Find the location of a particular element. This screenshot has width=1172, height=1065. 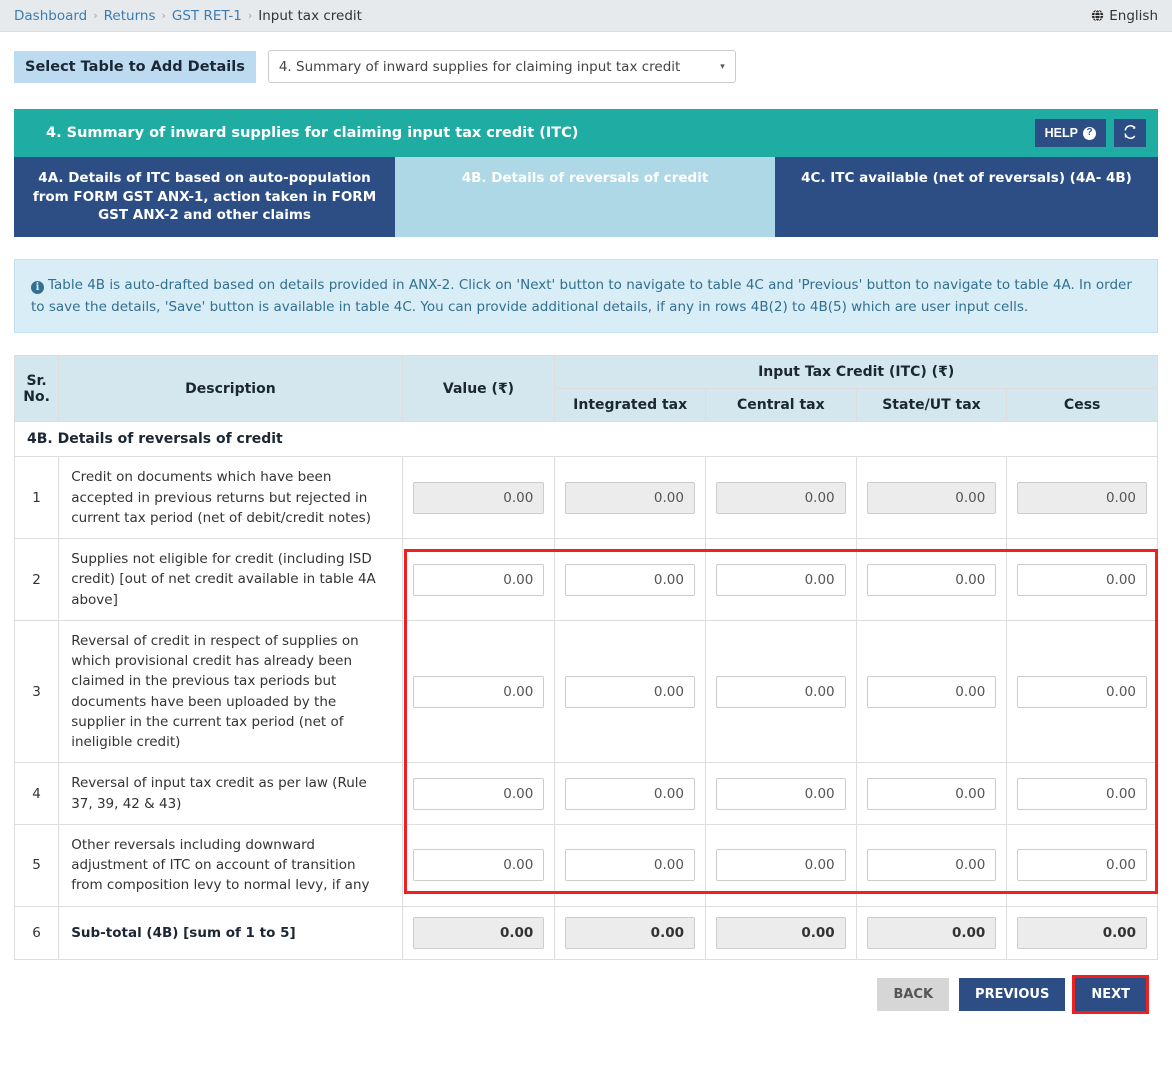

input-value-row1 is located at coordinates (478, 497).